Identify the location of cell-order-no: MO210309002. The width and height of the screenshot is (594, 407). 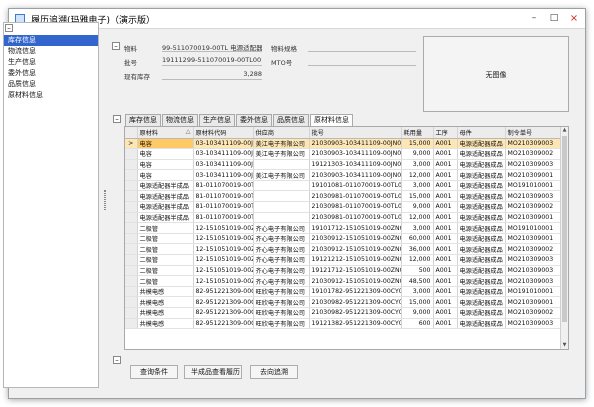
(534, 249).